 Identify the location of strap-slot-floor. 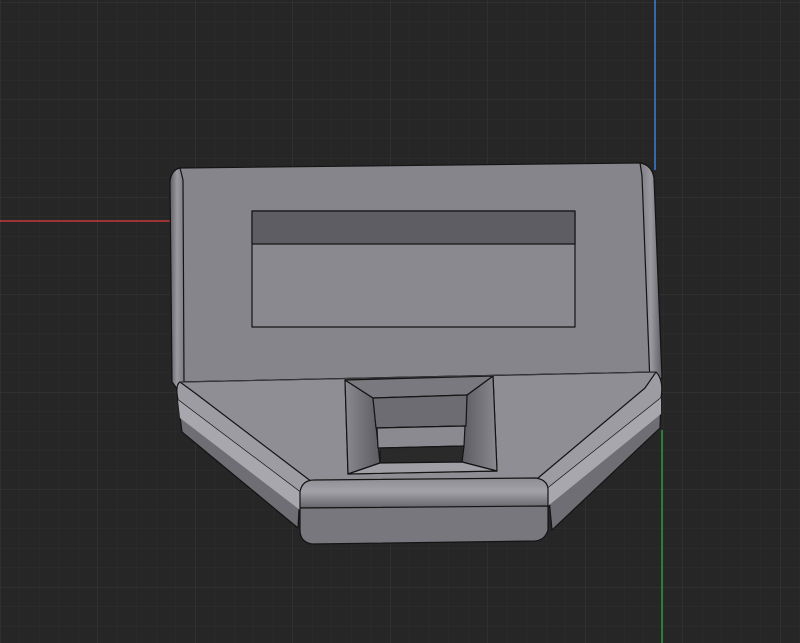
(420, 411).